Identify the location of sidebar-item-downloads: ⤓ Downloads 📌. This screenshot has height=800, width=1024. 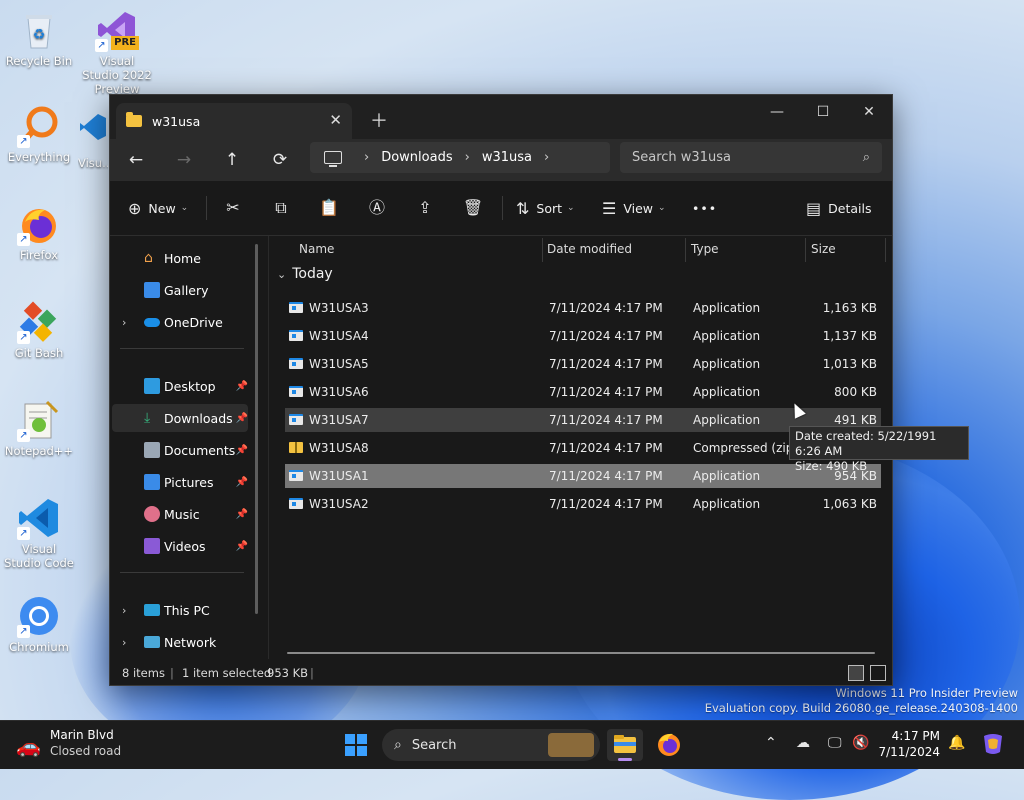
(180, 418).